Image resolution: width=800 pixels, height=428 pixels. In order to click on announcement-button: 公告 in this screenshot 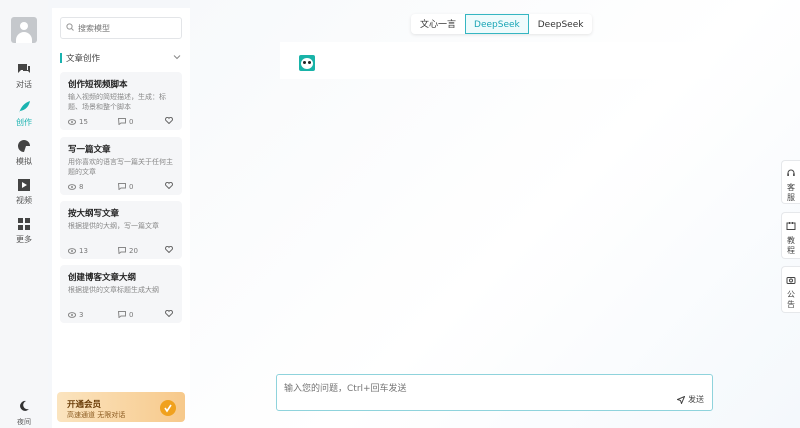, I will do `click(790, 289)`.